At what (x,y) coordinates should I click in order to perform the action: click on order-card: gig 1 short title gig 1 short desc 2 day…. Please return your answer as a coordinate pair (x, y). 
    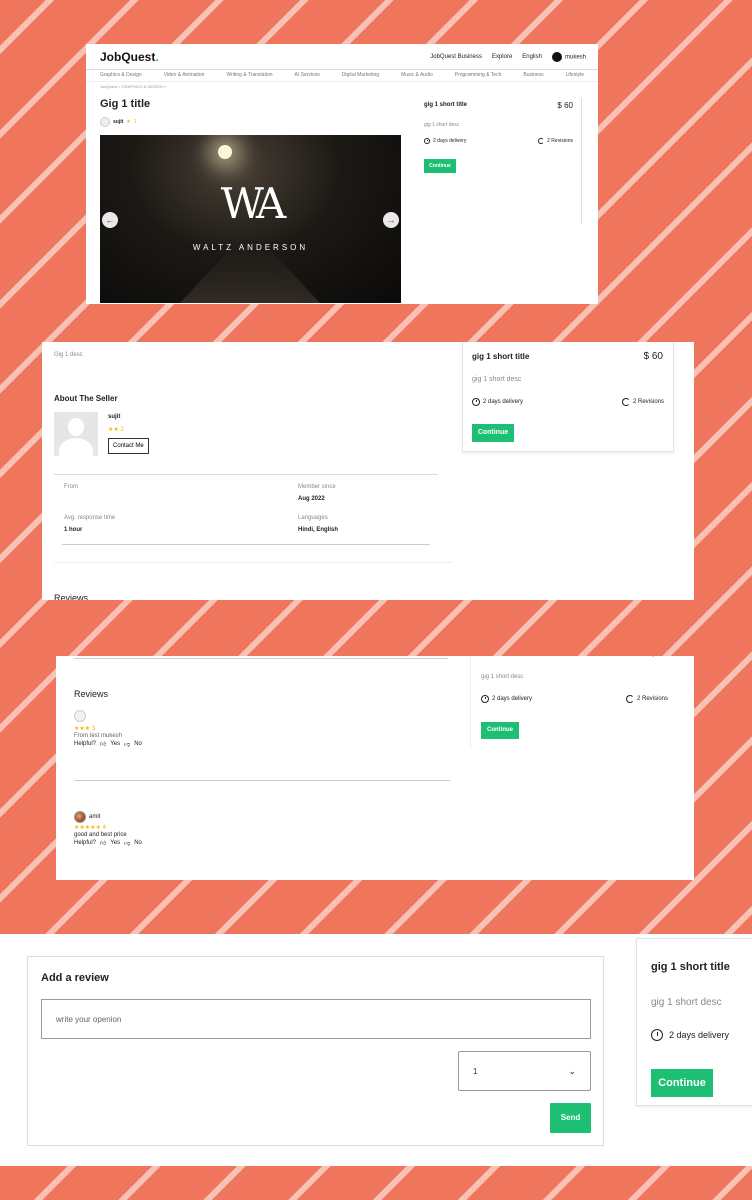
    Looking at the image, I should click on (694, 1022).